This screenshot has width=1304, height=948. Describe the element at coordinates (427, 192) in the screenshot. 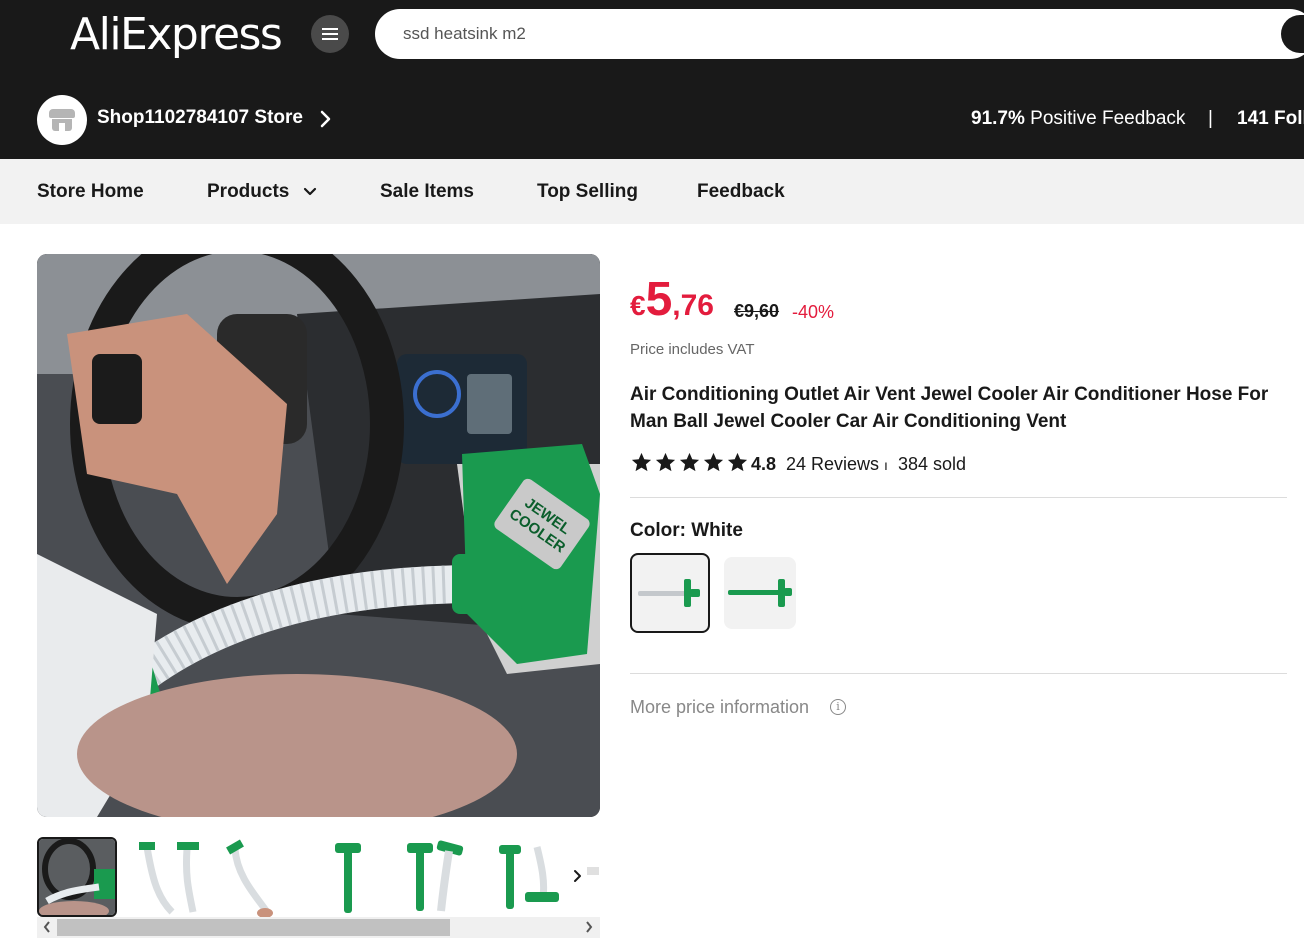

I see `nav-sale-items: Sale Items` at that location.